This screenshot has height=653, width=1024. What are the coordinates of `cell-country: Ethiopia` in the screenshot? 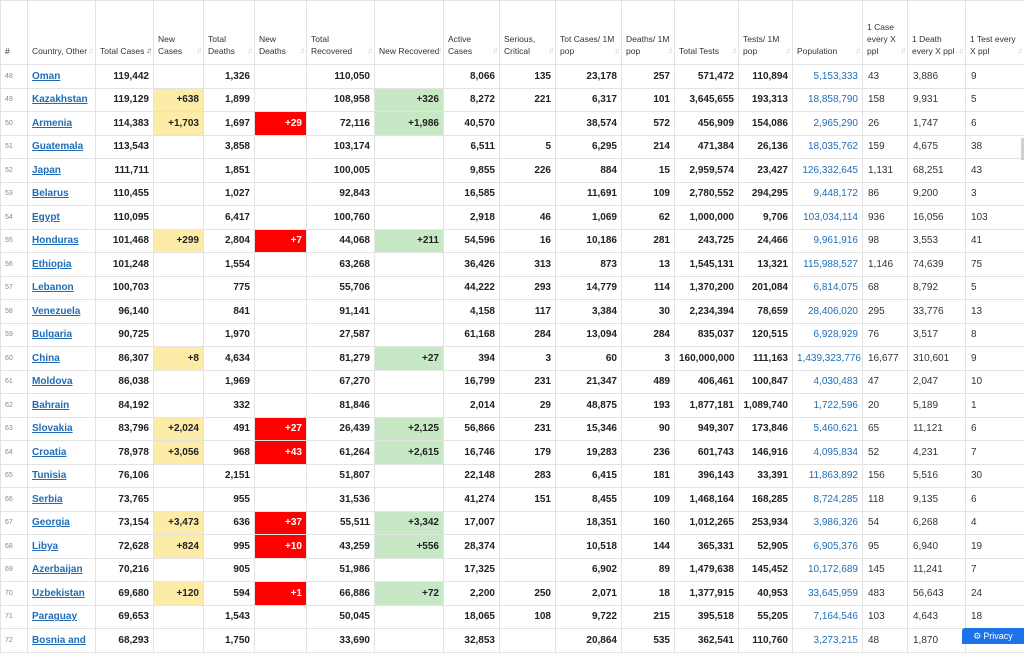 It's located at (62, 265).